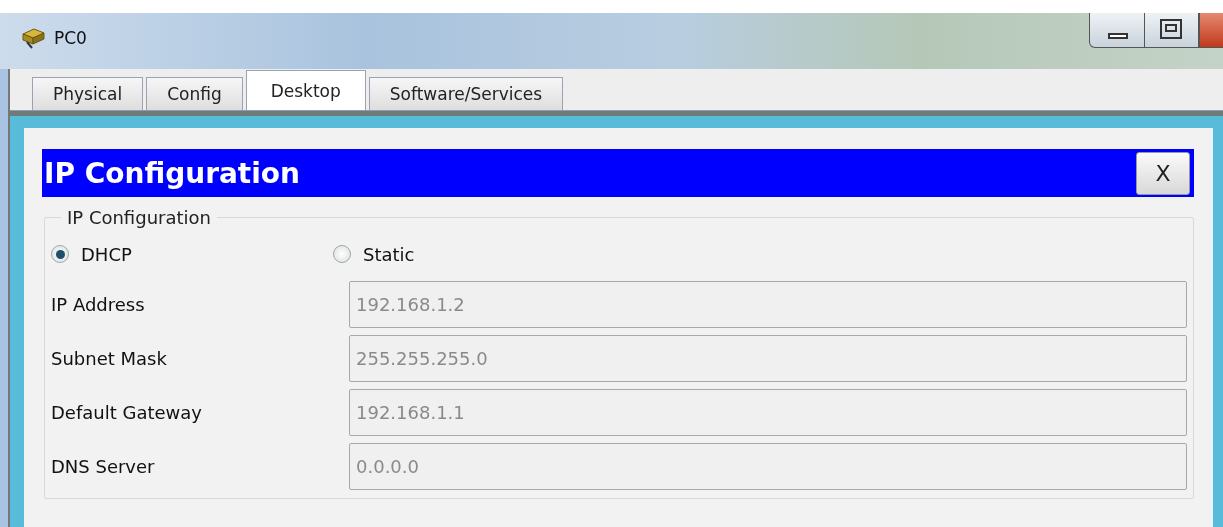 This screenshot has width=1223, height=527. Describe the element at coordinates (103, 466) in the screenshot. I see `field-label: DNS Server` at that location.